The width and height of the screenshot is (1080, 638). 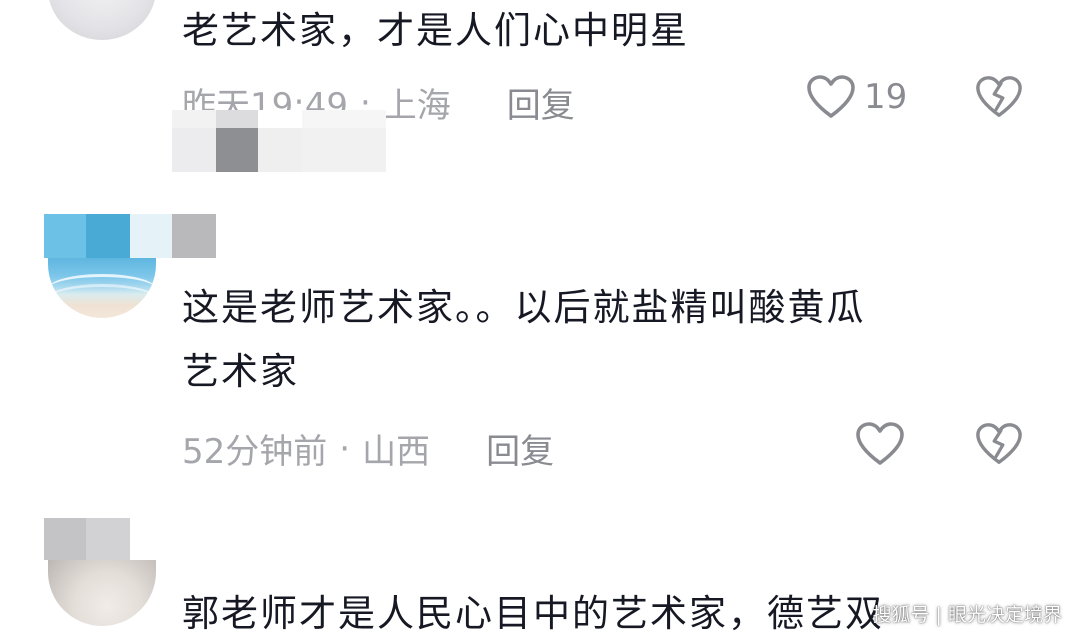 What do you see at coordinates (967, 615) in the screenshot?
I see `watermark: 搜狐号 | 眼光决定境界` at bounding box center [967, 615].